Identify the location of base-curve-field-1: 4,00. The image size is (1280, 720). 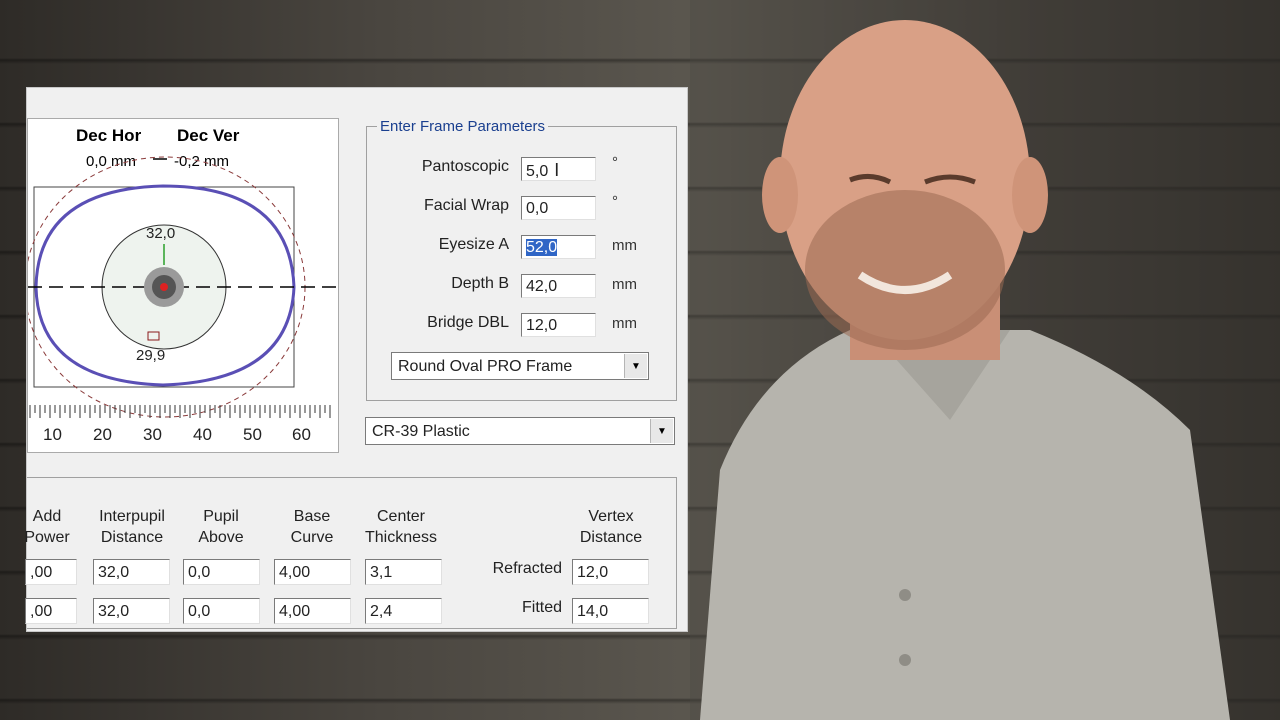
(312, 572).